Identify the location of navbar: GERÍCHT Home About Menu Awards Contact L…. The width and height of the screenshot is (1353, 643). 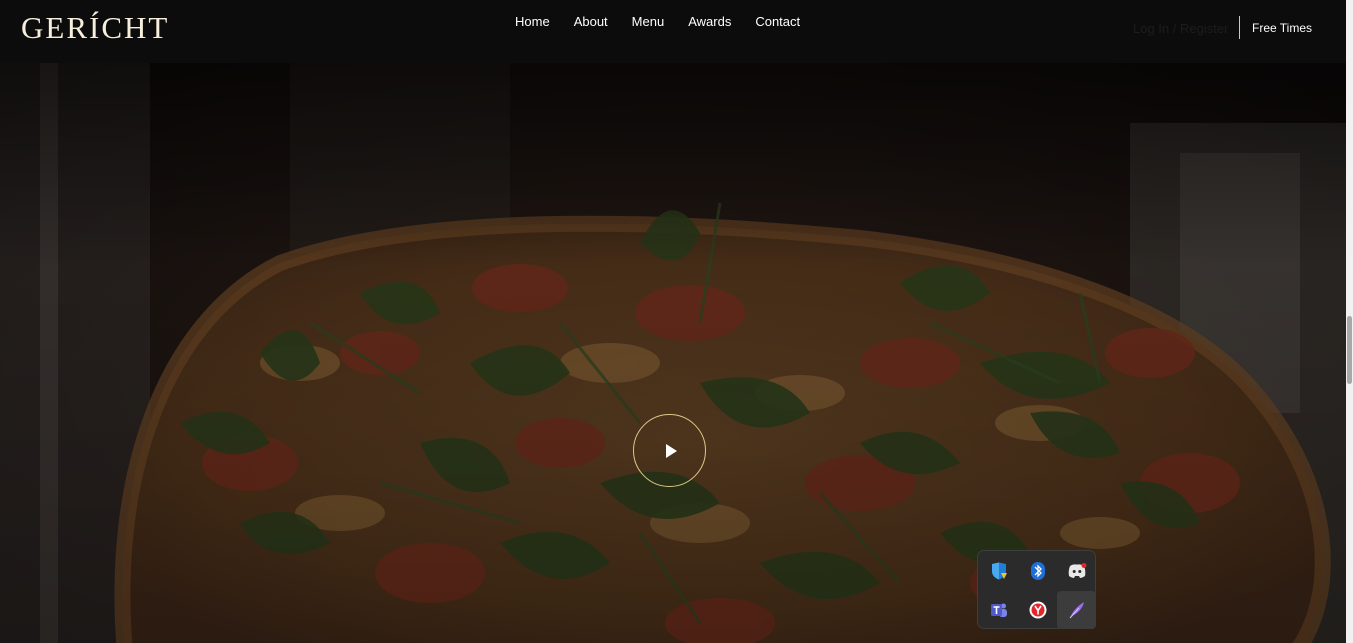
(673, 31).